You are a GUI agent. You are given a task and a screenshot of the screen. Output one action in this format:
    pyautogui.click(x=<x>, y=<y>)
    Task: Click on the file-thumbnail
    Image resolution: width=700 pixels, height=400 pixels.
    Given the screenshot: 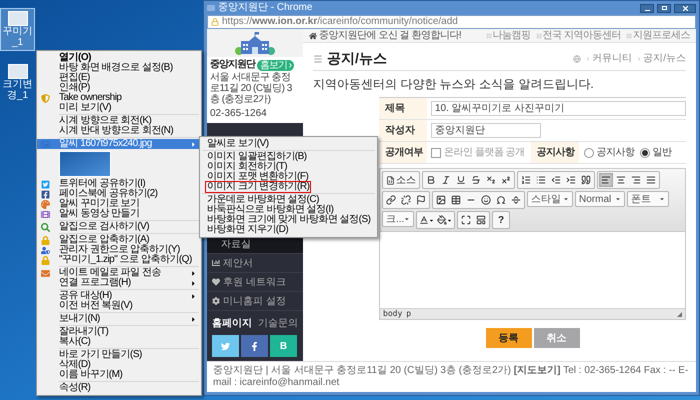 What is the action you would take?
    pyautogui.click(x=18, y=18)
    